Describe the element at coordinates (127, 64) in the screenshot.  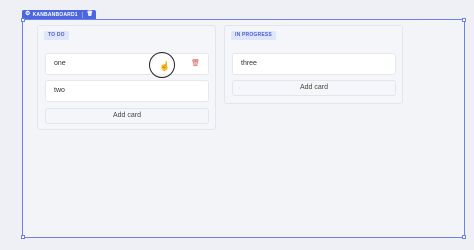
I see `card-one: one 🗑` at that location.